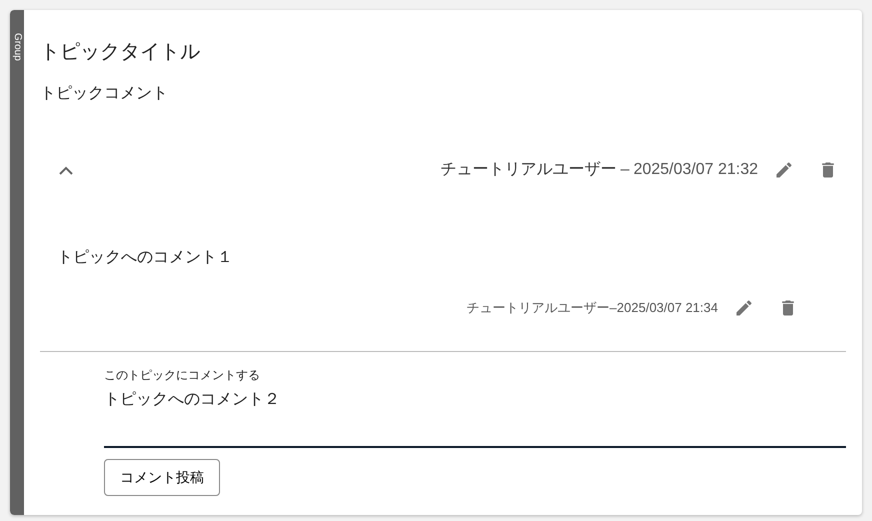 This screenshot has height=521, width=872. What do you see at coordinates (182, 375) in the screenshot?
I see `field-label: このトピックにコメントする` at bounding box center [182, 375].